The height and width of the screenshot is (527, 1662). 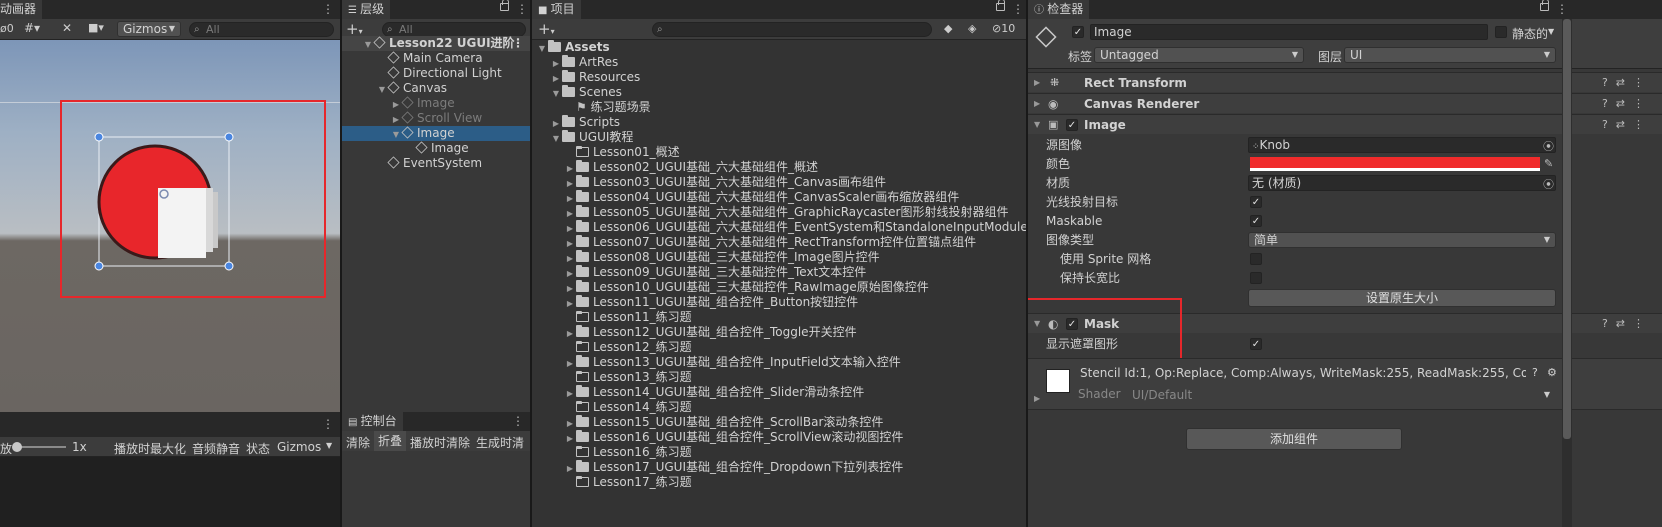 I want to click on tools-icon: ✕, so click(x=67, y=28).